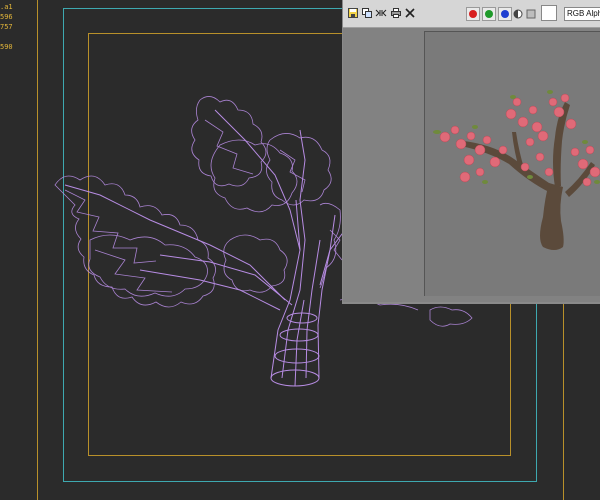 This screenshot has height=500, width=600. Describe the element at coordinates (518, 14) in the screenshot. I see `mono-channel-icon` at that location.